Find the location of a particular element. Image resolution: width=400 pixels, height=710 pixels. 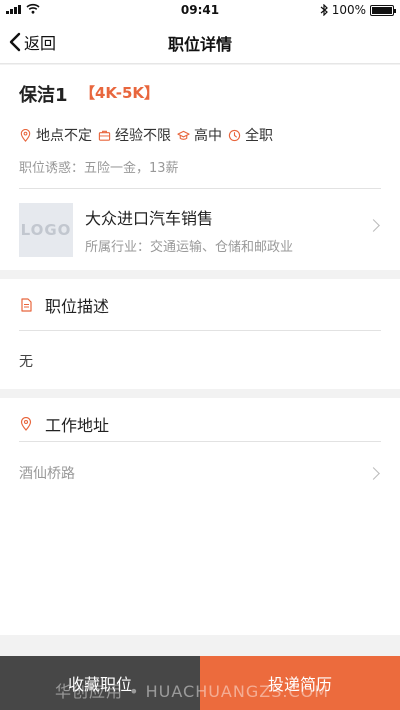

section-header: 职位描述 is located at coordinates (64, 305).